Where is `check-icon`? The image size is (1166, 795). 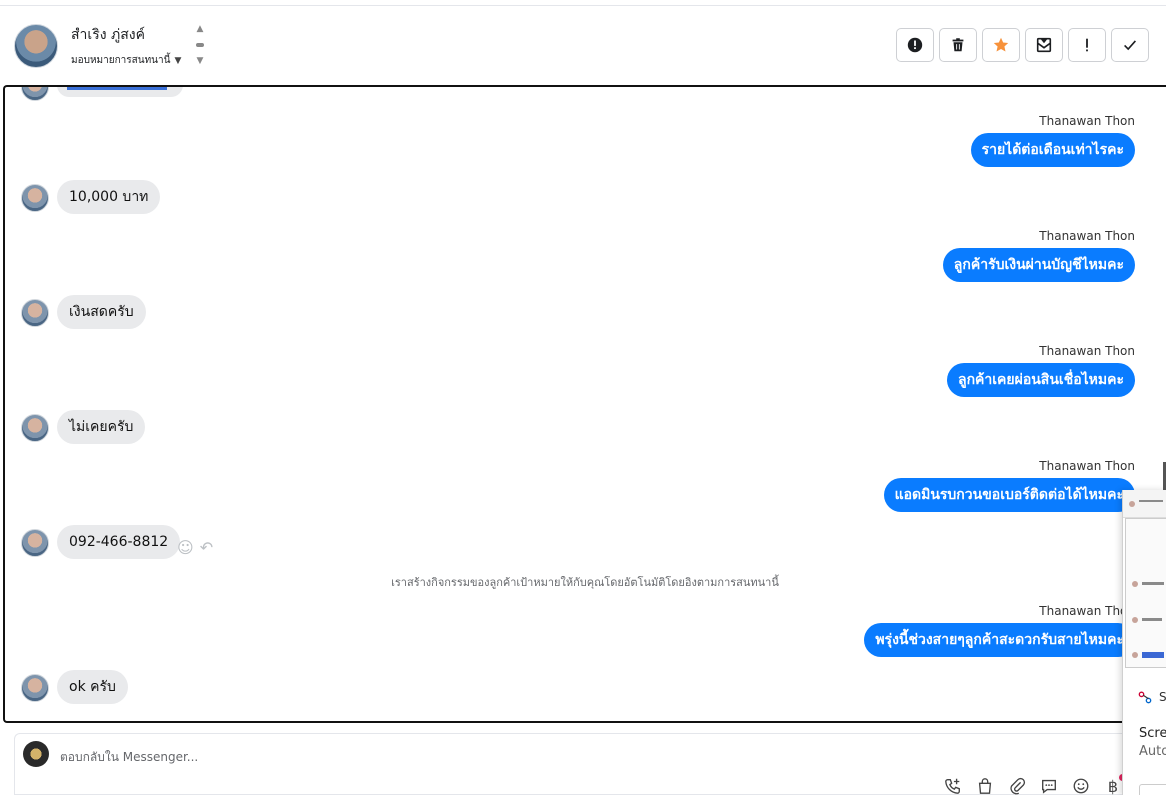
check-icon is located at coordinates (1130, 45).